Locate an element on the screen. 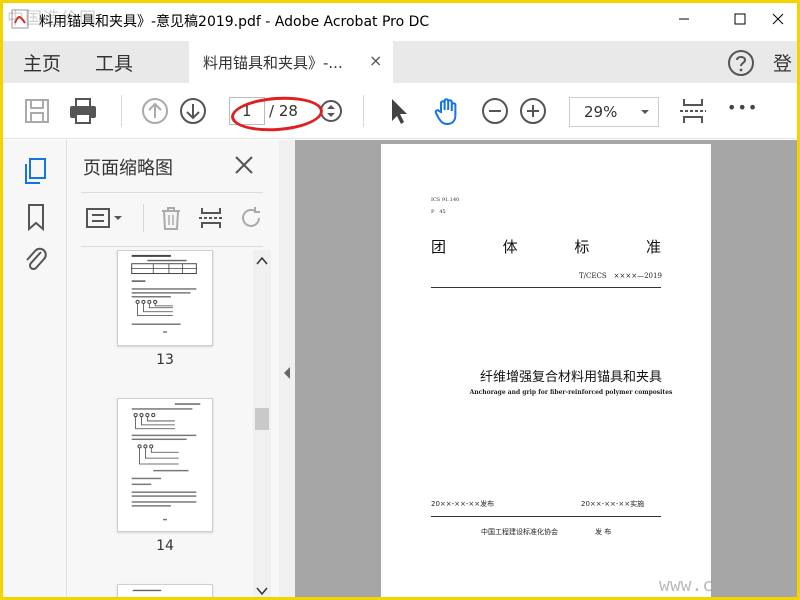 The height and width of the screenshot is (600, 800). site-watermark-bottom: www.c is located at coordinates (686, 585).